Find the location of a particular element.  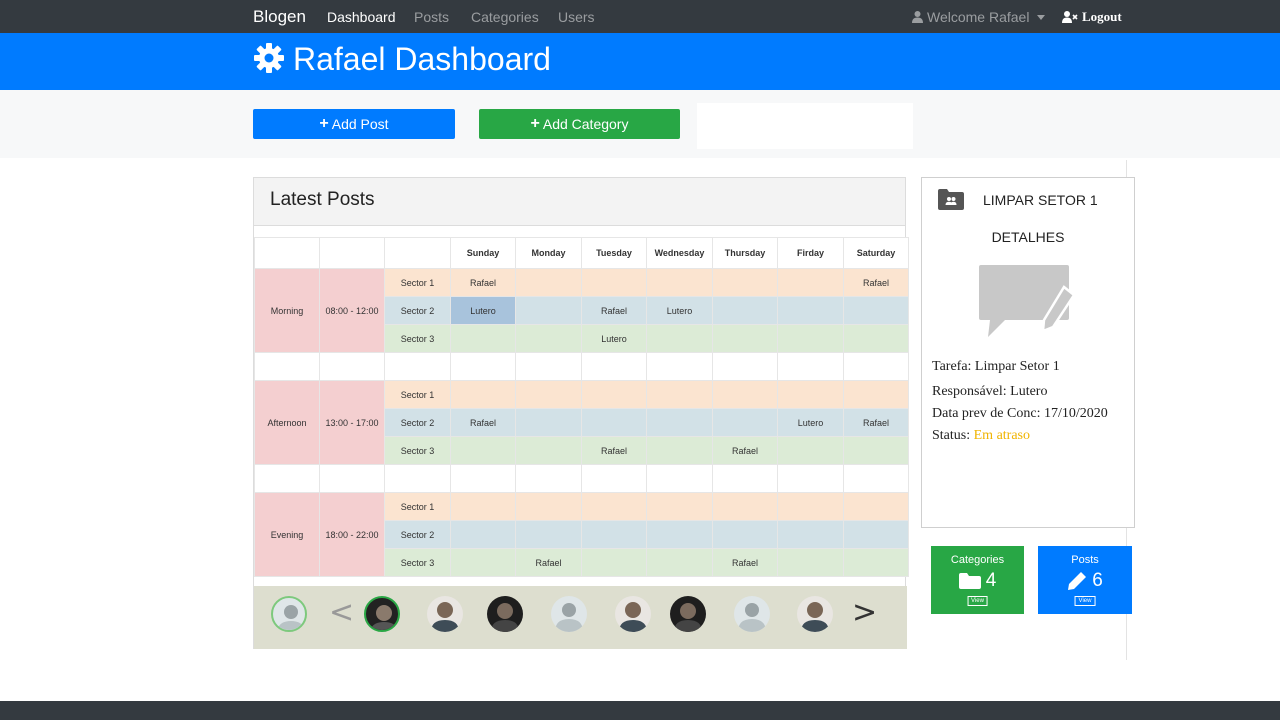

categories-stat-card: Categories 4 View is located at coordinates (977, 580).